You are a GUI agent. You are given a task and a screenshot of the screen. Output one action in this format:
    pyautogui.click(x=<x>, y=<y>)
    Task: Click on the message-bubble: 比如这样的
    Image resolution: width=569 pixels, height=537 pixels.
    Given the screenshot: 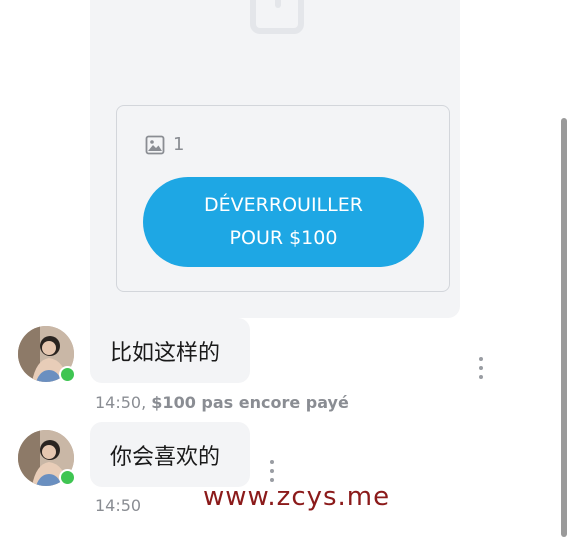 What is the action you would take?
    pyautogui.click(x=170, y=350)
    